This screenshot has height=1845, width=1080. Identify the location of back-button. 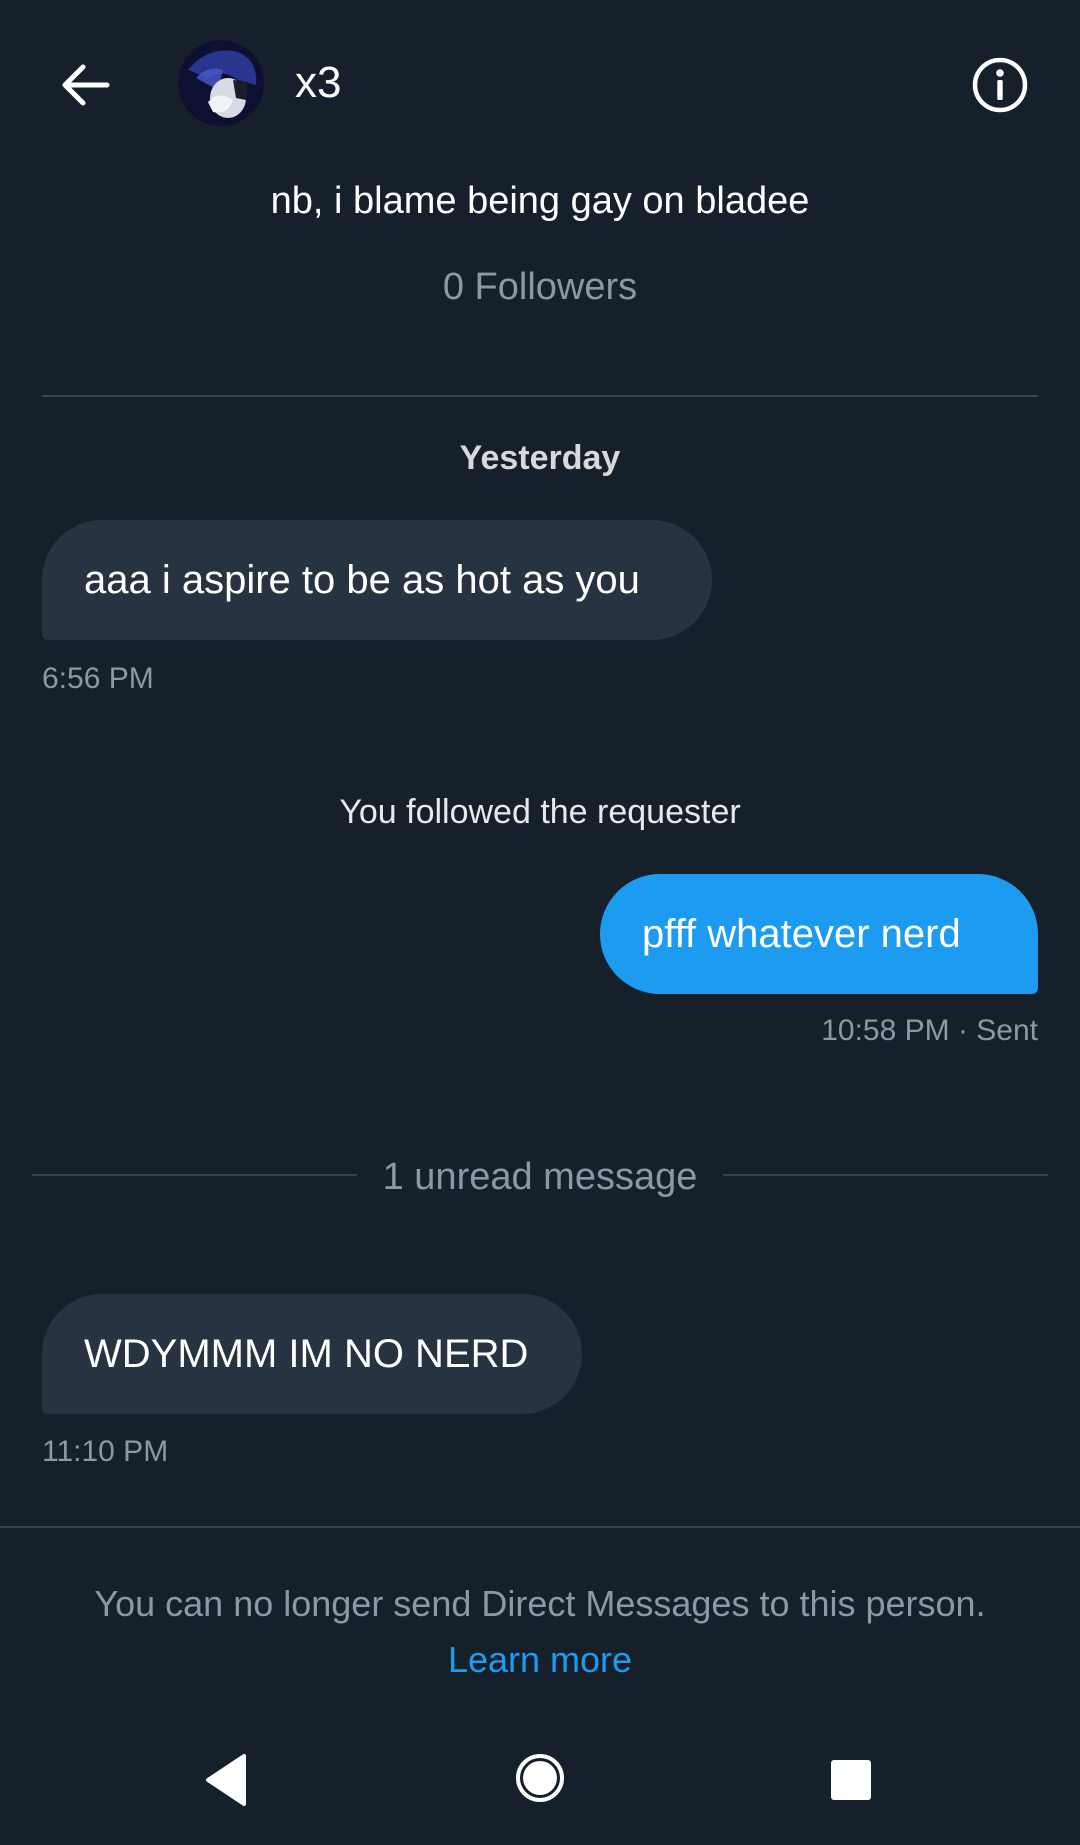
(85, 85).